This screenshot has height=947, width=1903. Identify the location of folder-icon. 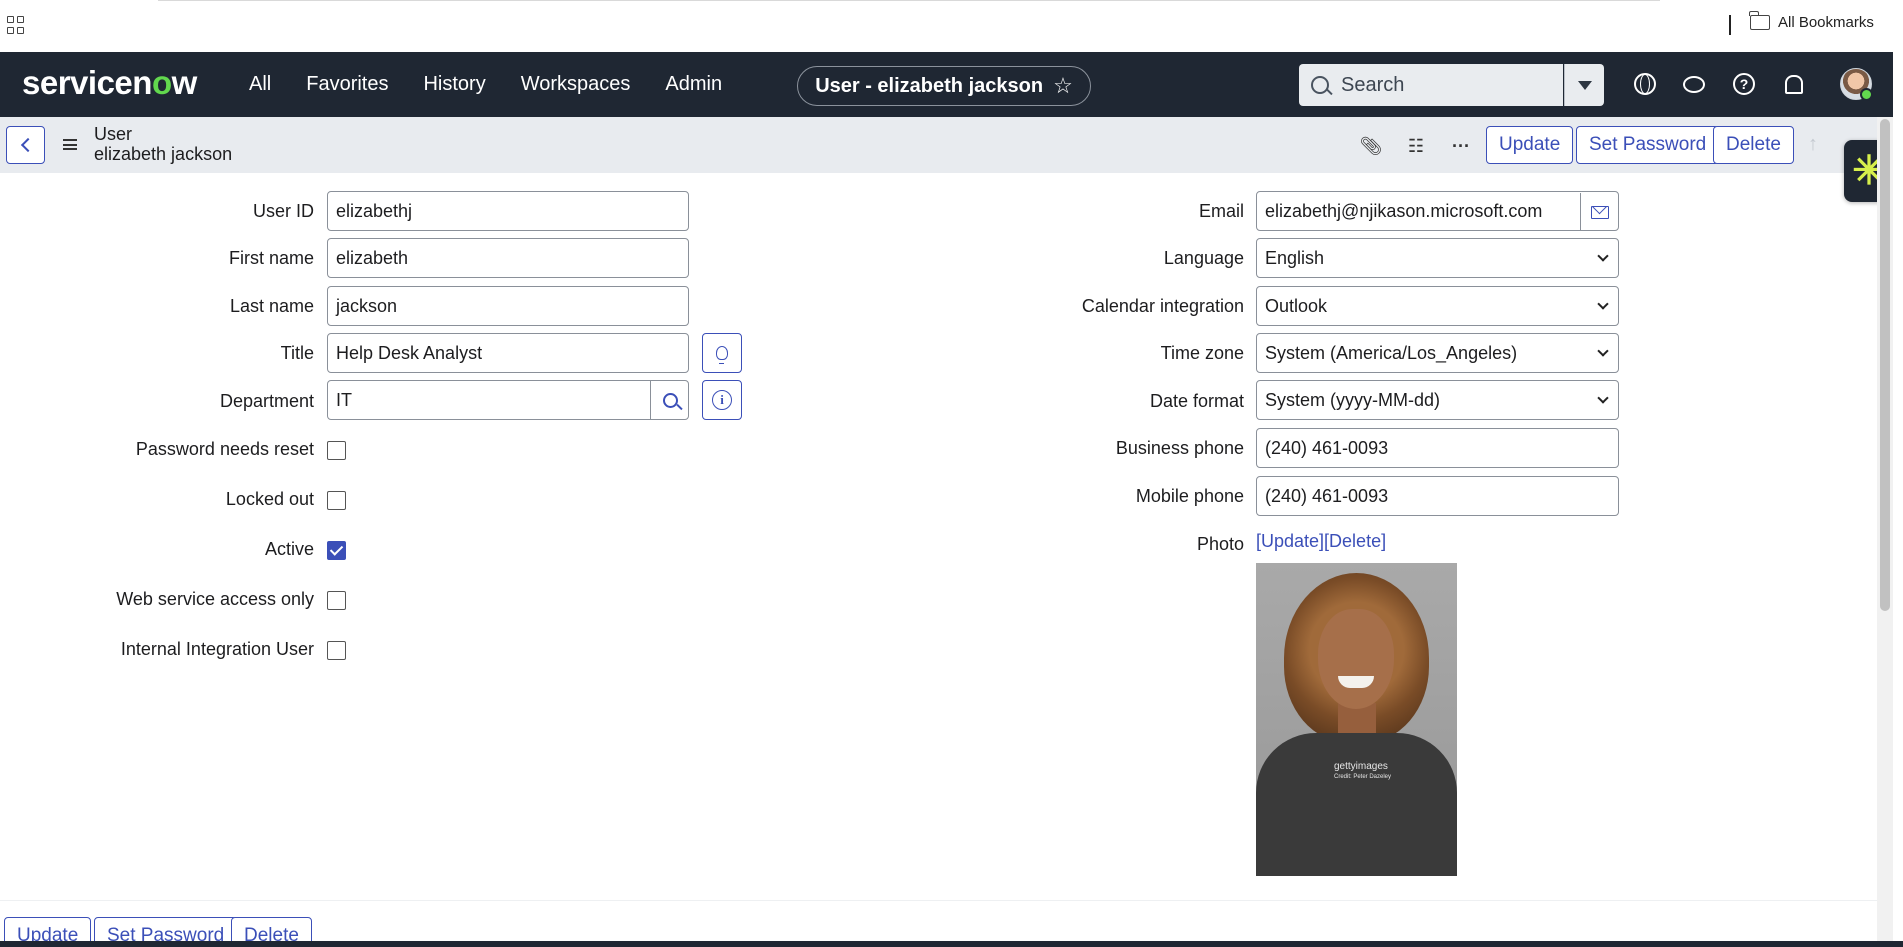
(1759, 20).